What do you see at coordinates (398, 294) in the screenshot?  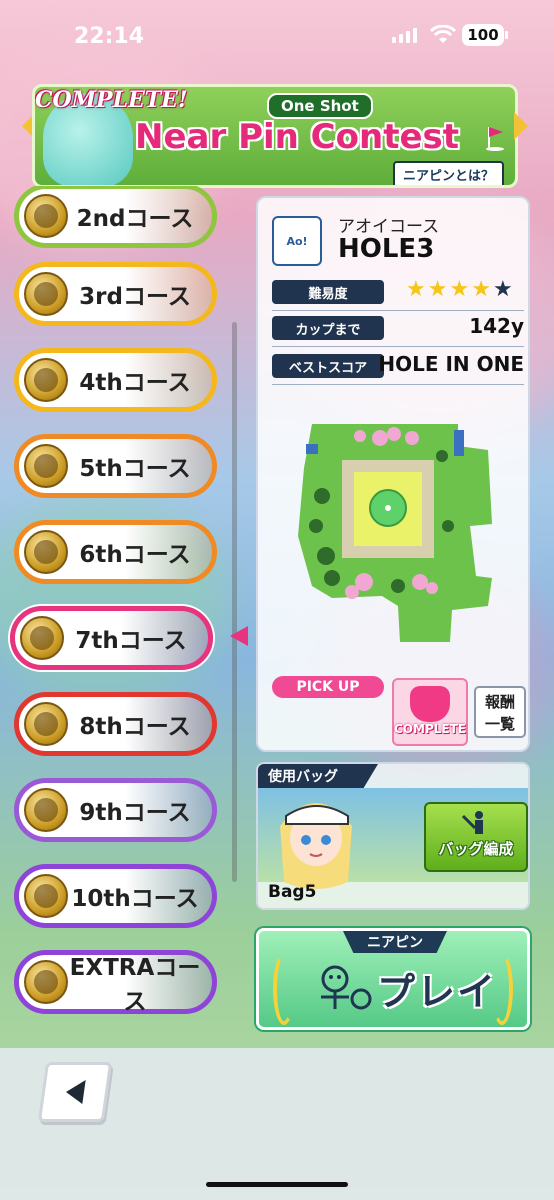 I see `difficulty-row: 難易度 ★ ★ ★ ★ ★` at bounding box center [398, 294].